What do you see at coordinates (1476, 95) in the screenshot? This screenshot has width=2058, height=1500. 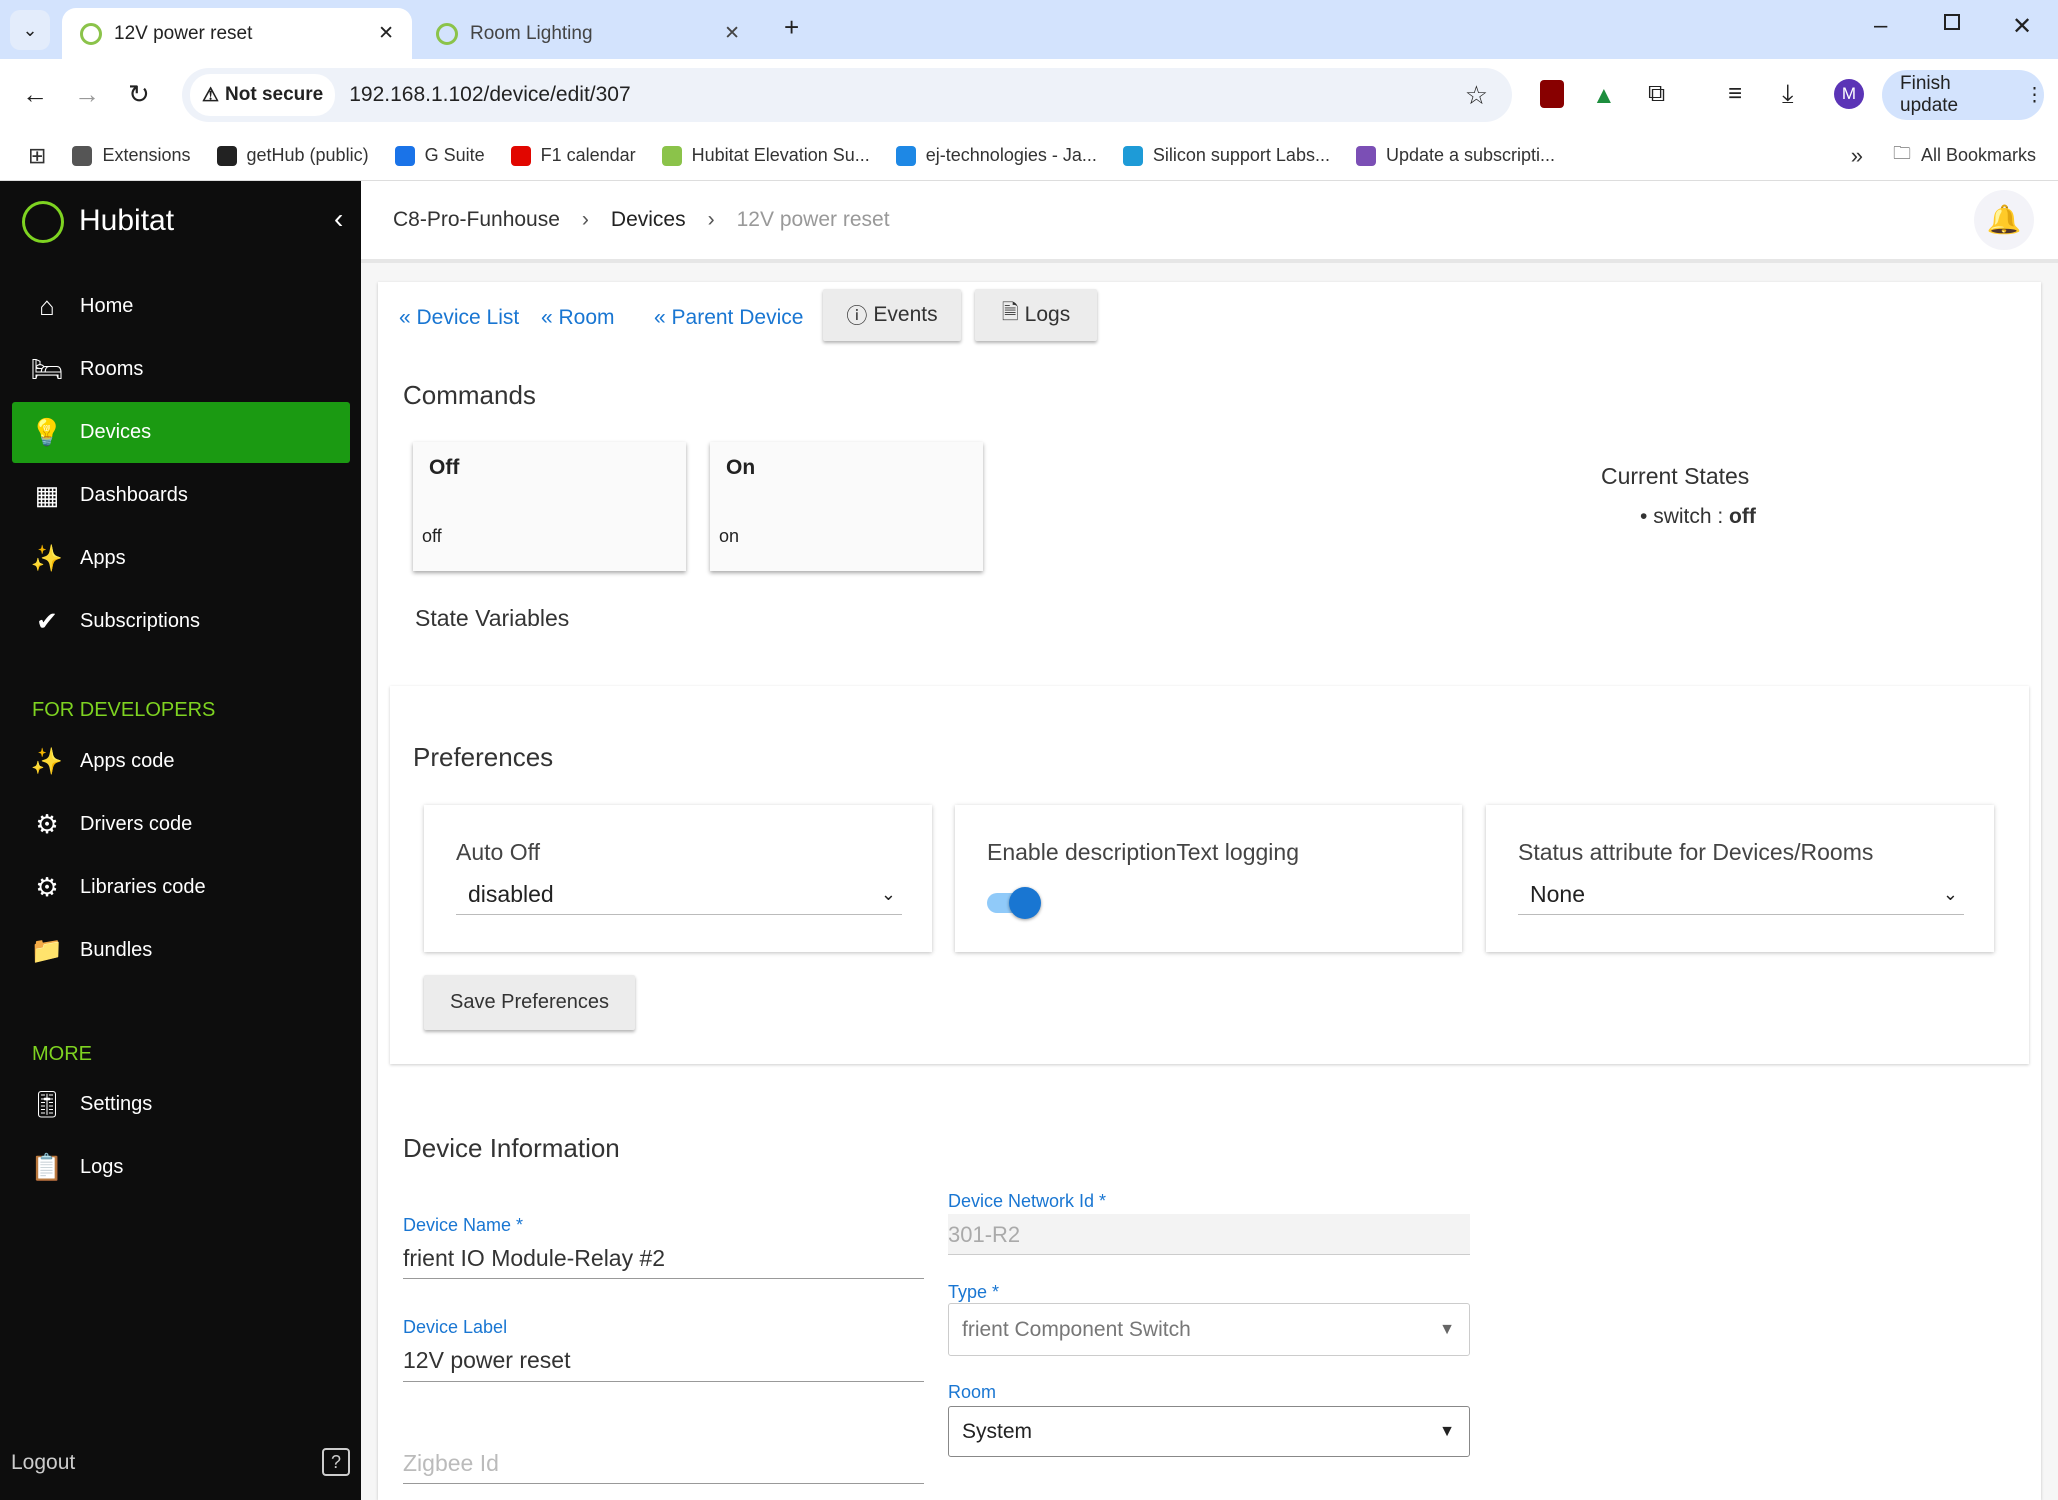 I see `bookmark-star-icon: ☆` at bounding box center [1476, 95].